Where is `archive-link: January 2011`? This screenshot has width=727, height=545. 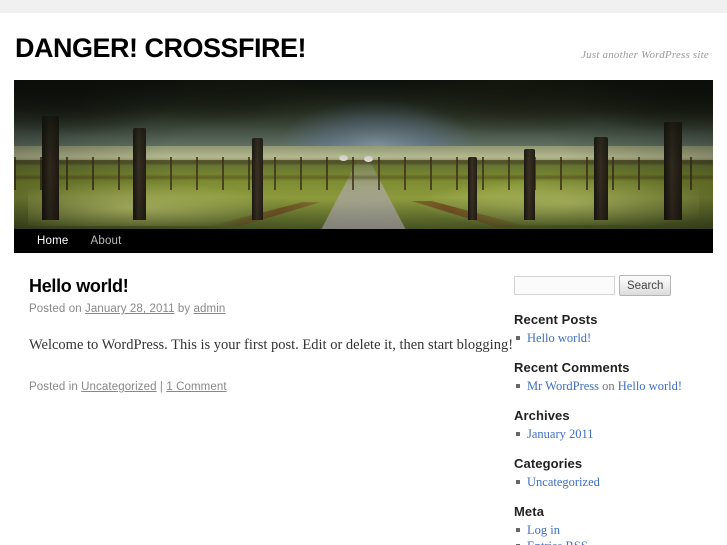
archive-link: January 2011 is located at coordinates (560, 434).